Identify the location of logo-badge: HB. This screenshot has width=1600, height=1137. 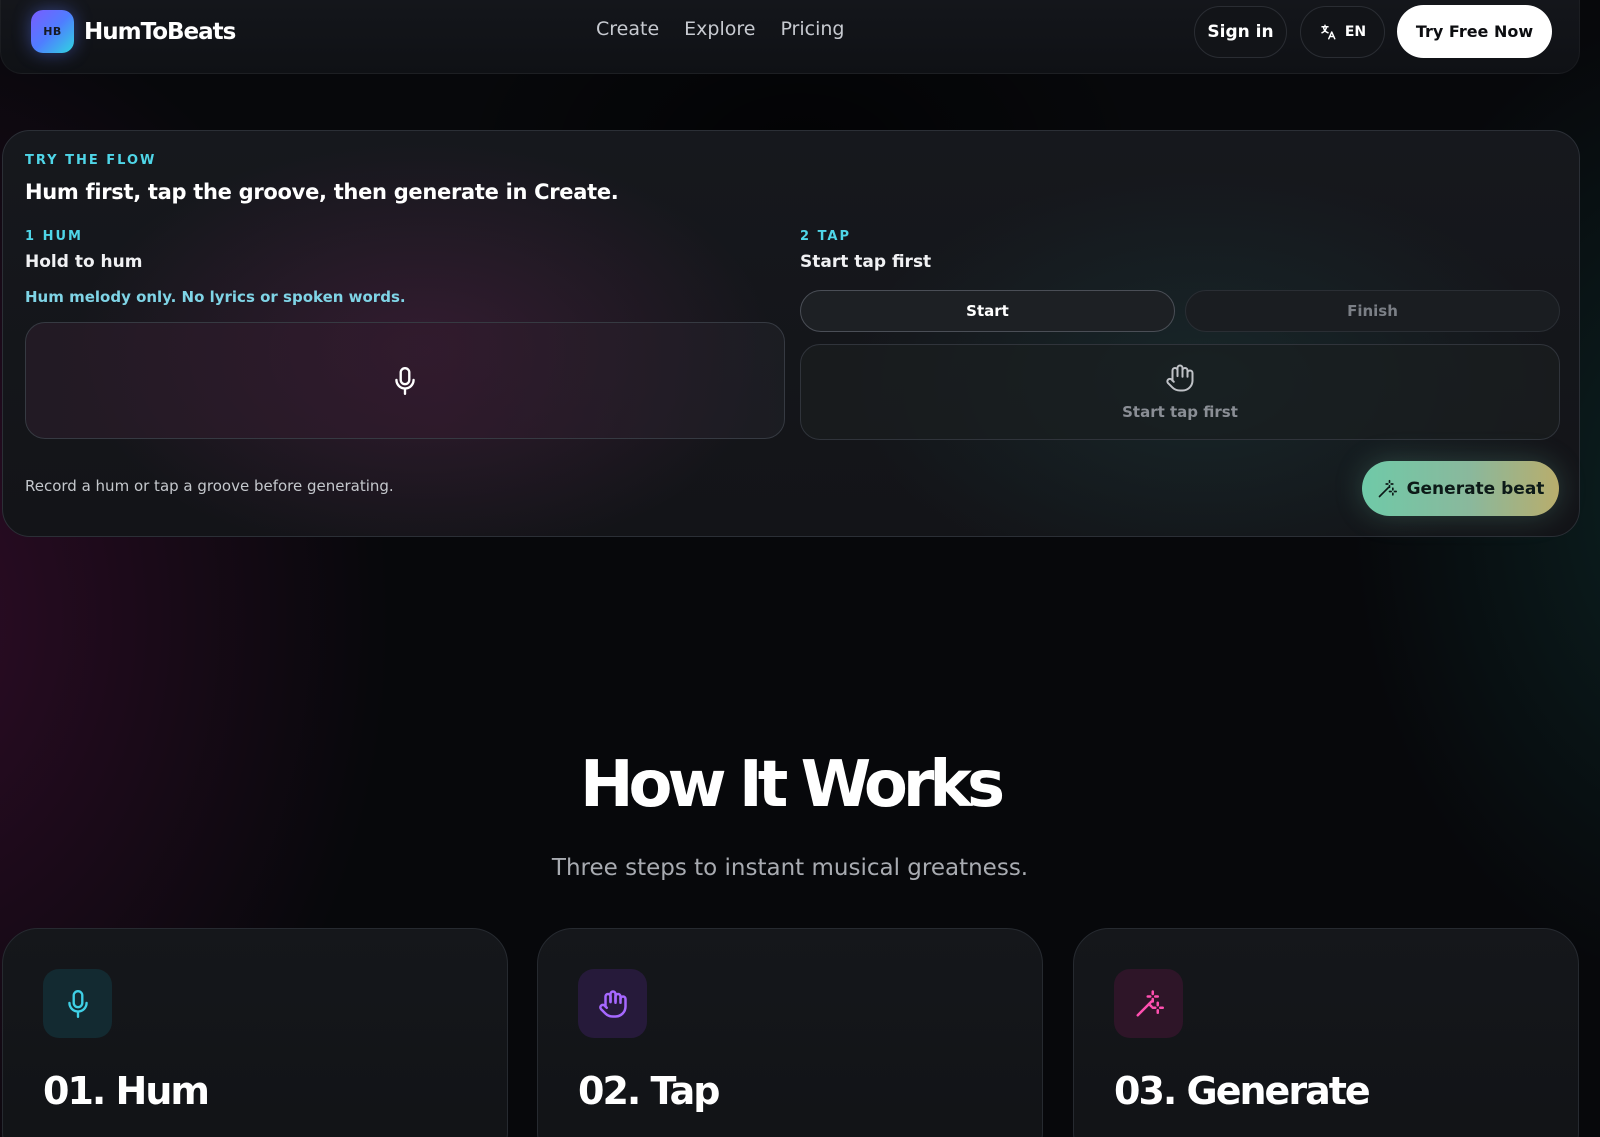
(52, 31).